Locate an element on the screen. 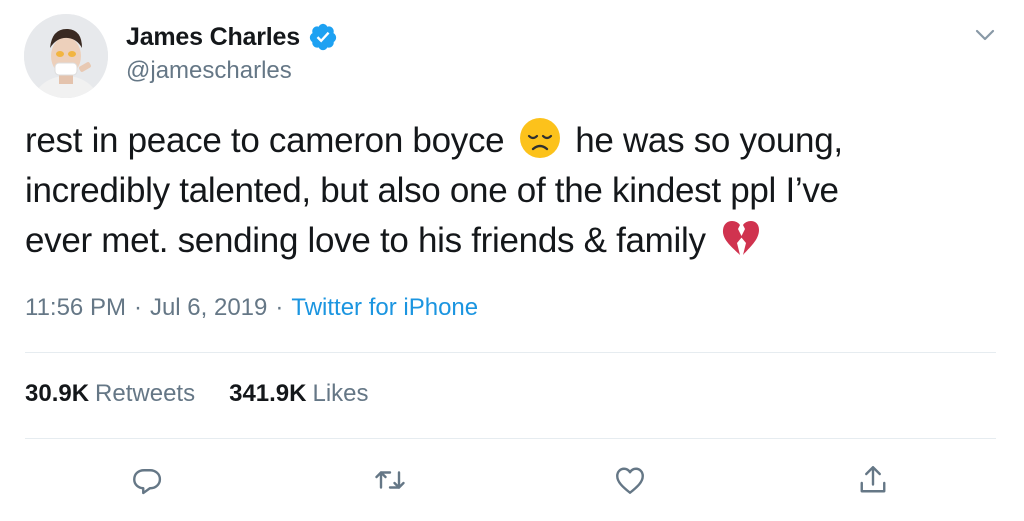 The width and height of the screenshot is (1024, 521). retweet-icon is located at coordinates (390, 480).